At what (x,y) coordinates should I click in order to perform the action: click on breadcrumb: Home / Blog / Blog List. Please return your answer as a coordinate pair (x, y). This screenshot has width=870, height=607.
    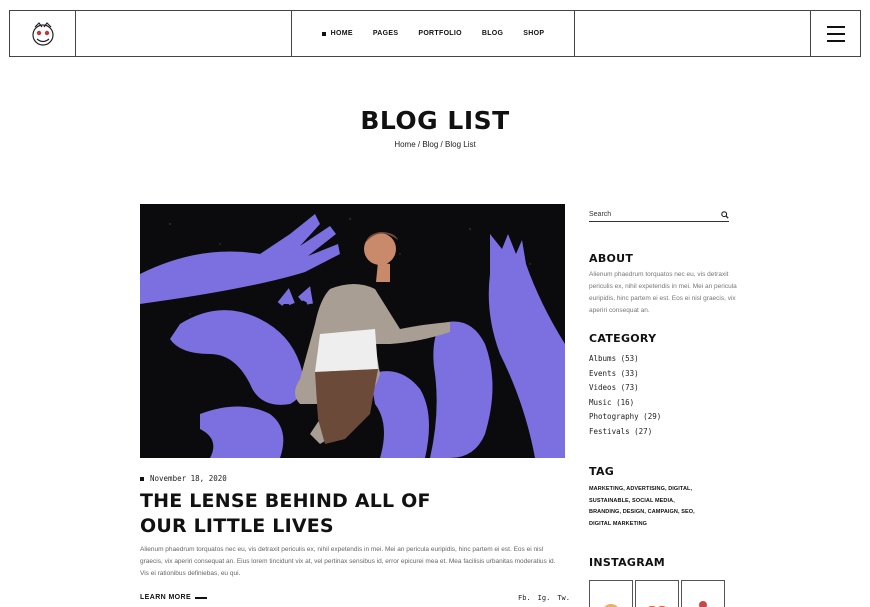
    Looking at the image, I should click on (435, 144).